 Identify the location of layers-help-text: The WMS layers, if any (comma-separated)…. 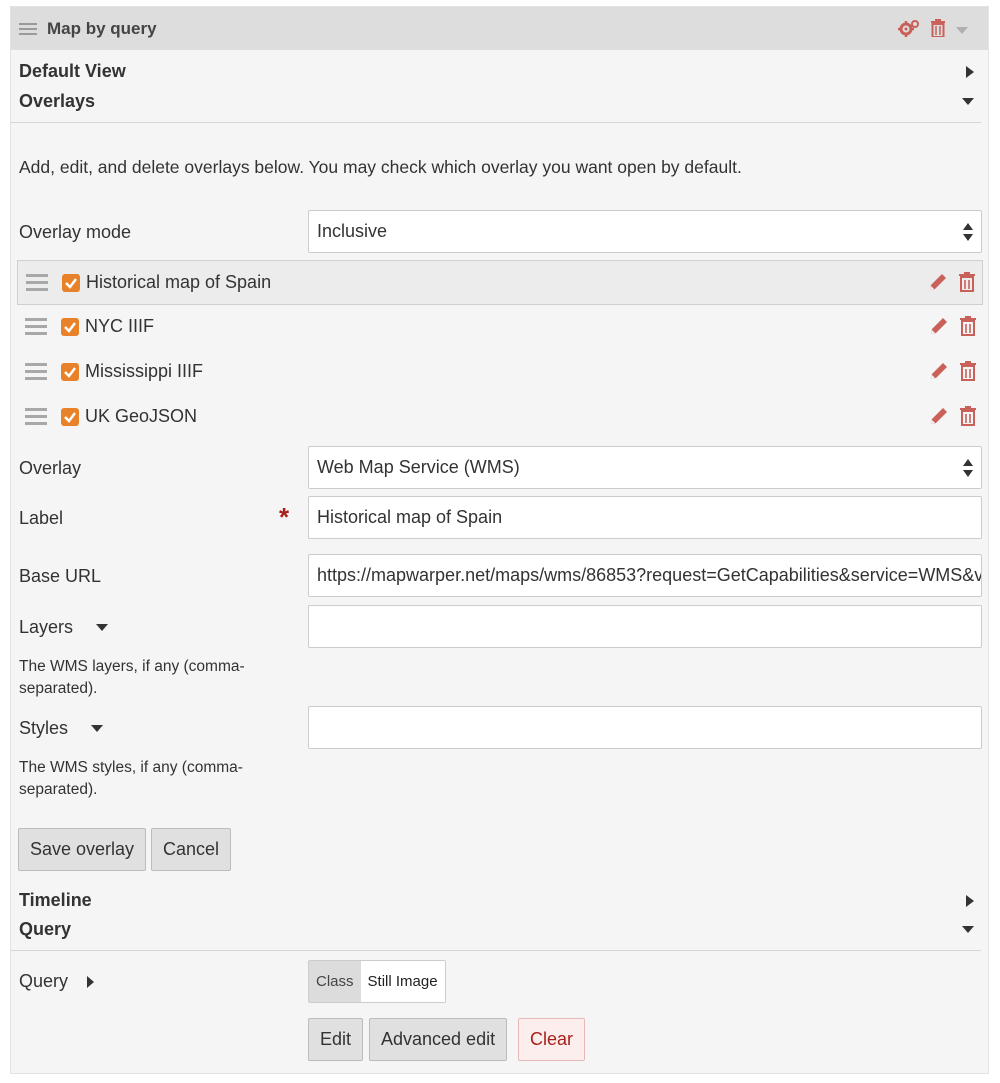
(132, 677).